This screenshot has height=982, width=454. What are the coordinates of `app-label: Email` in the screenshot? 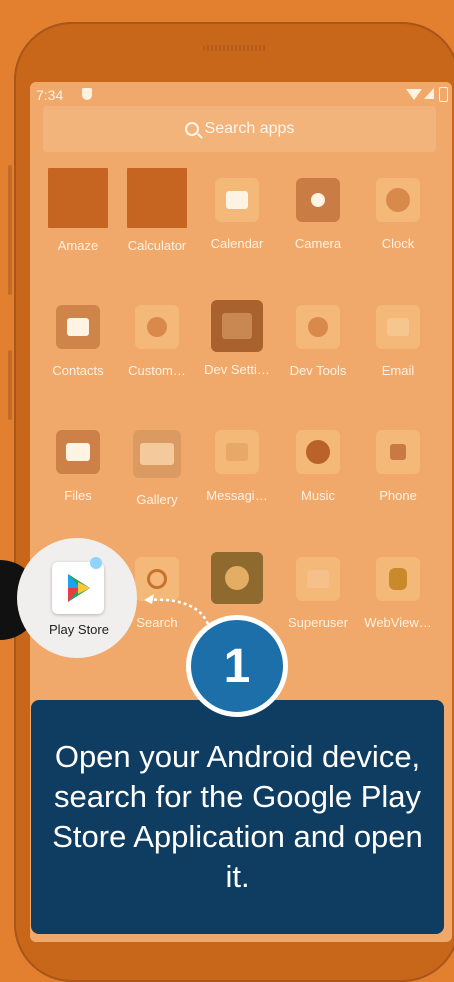 It's located at (398, 370).